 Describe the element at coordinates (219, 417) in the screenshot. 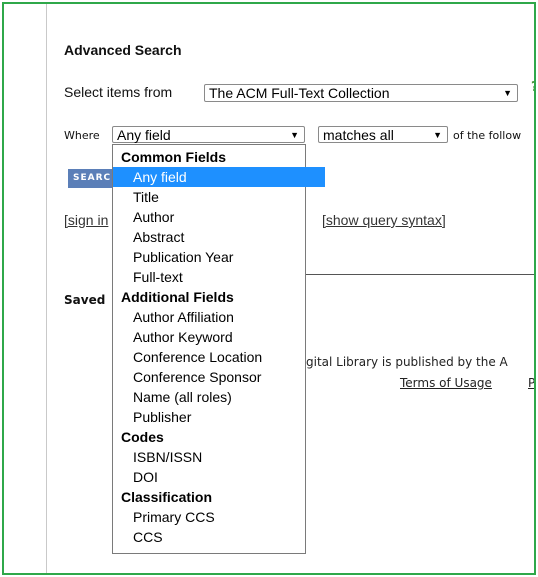

I see `option-publisher: Publisher` at that location.